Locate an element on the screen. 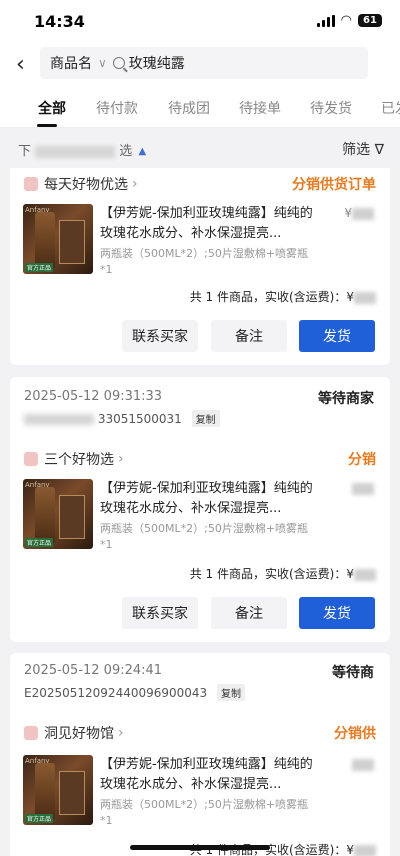 This screenshot has width=400, height=856. status-icons: ◠ 61 is located at coordinates (349, 20).